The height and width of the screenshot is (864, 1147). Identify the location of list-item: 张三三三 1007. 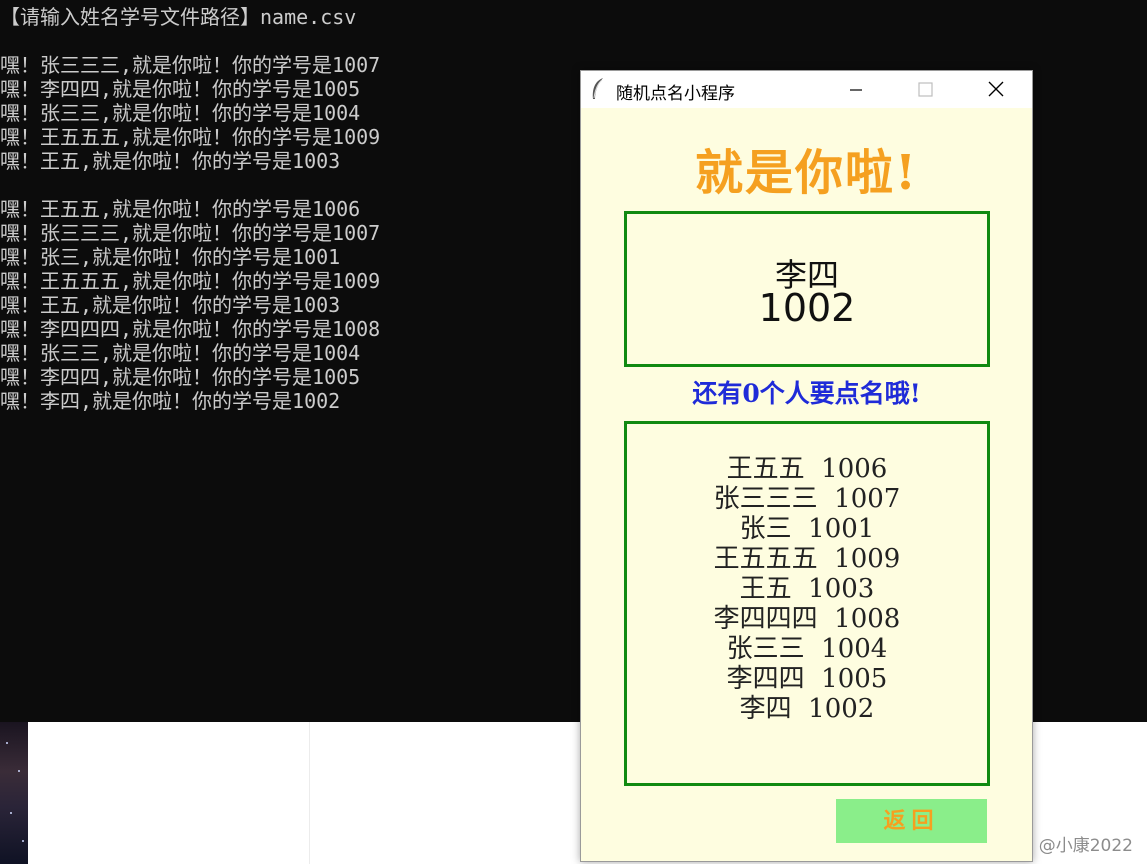
(807, 499).